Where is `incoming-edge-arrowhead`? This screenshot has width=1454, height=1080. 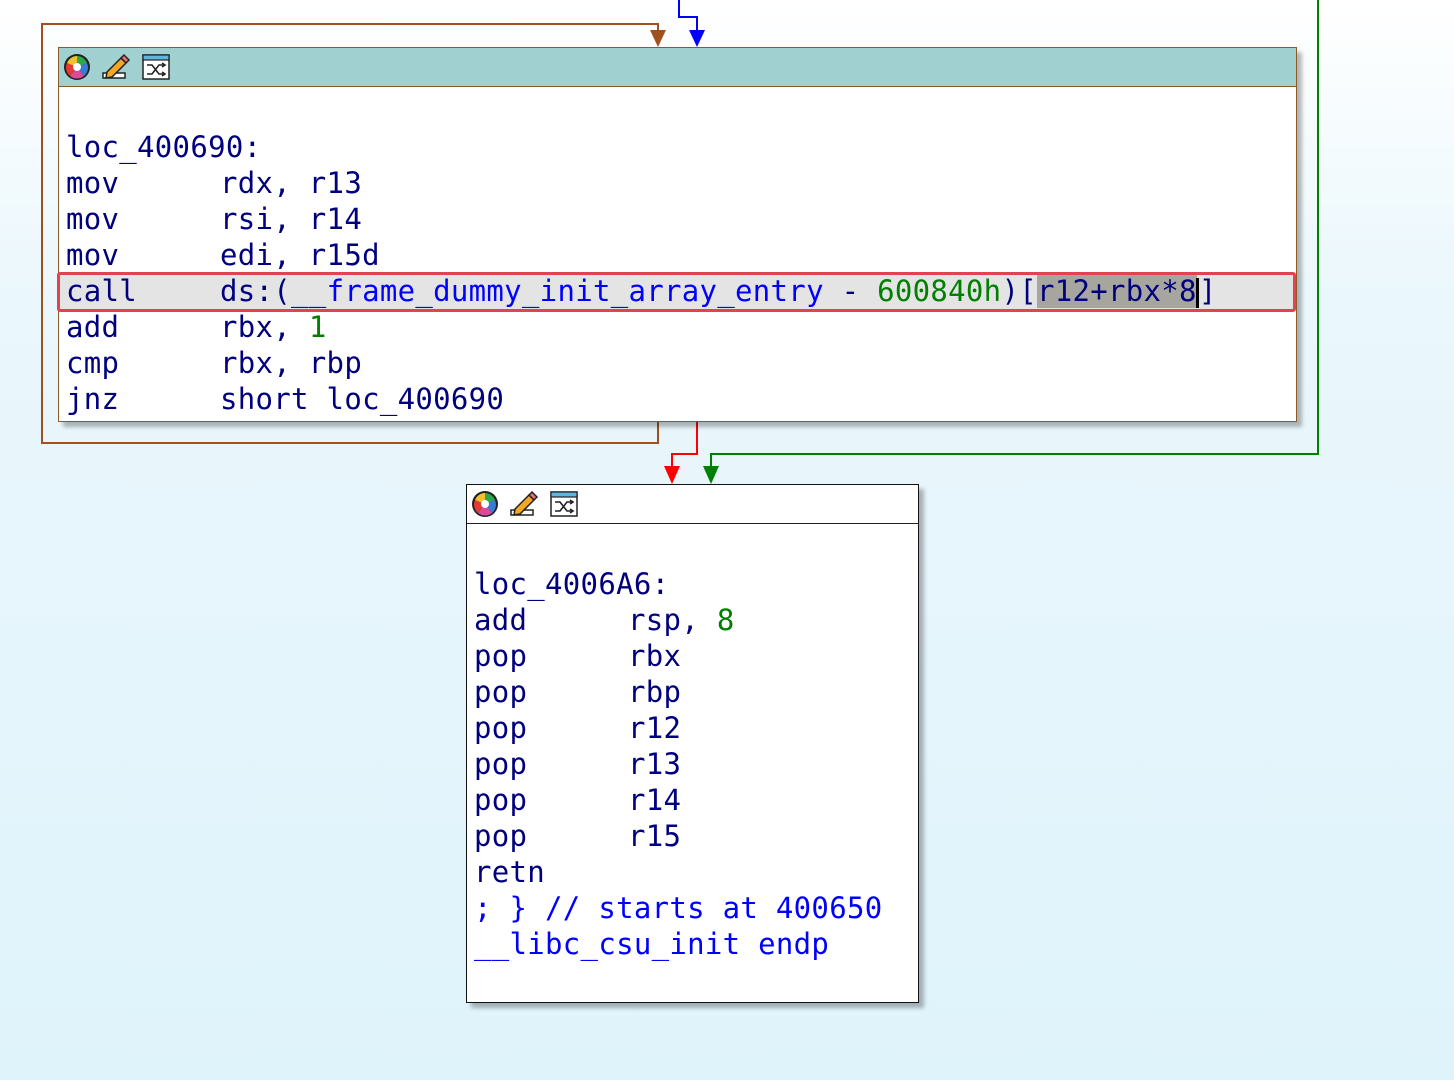 incoming-edge-arrowhead is located at coordinates (697, 38).